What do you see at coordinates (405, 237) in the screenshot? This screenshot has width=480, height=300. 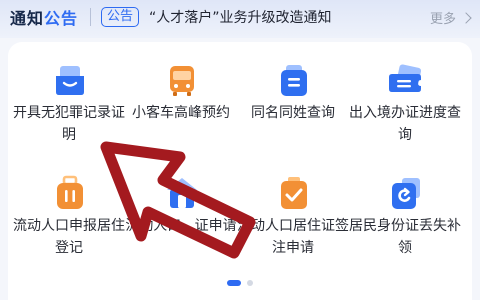 I see `service-label: 居民身份证丢失补领` at bounding box center [405, 237].